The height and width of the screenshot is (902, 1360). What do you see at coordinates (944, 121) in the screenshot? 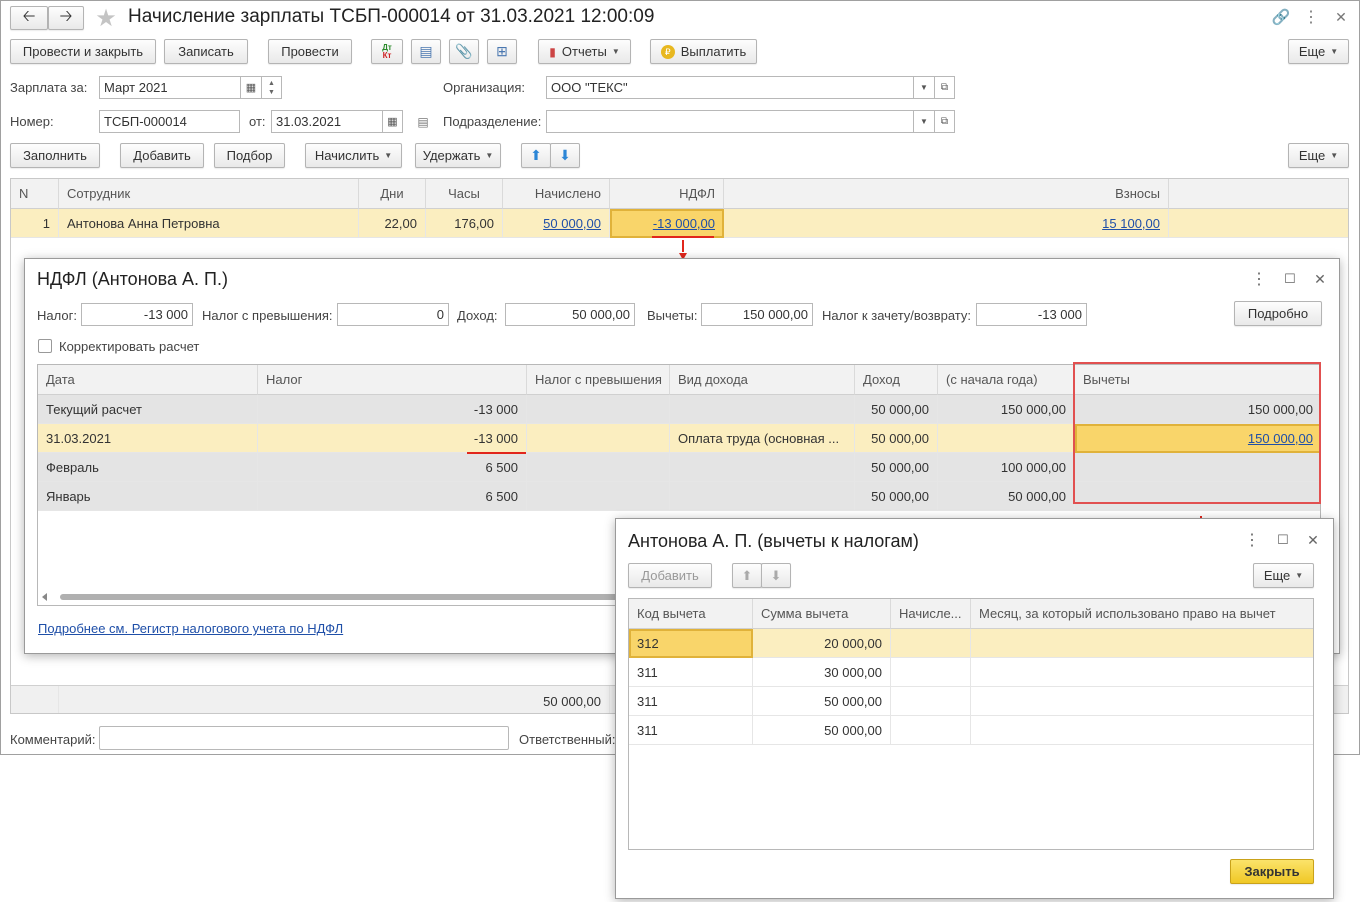
I see `division-open-button: ⧉` at bounding box center [944, 121].